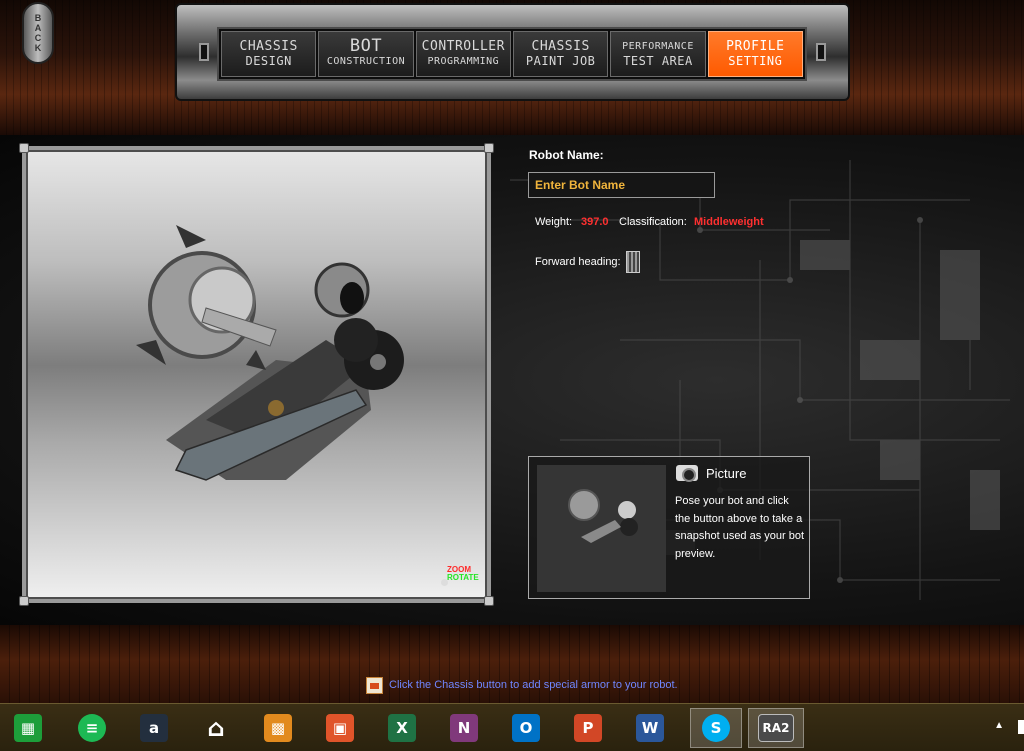  I want to click on home-app-icon: ⌂, so click(216, 728).